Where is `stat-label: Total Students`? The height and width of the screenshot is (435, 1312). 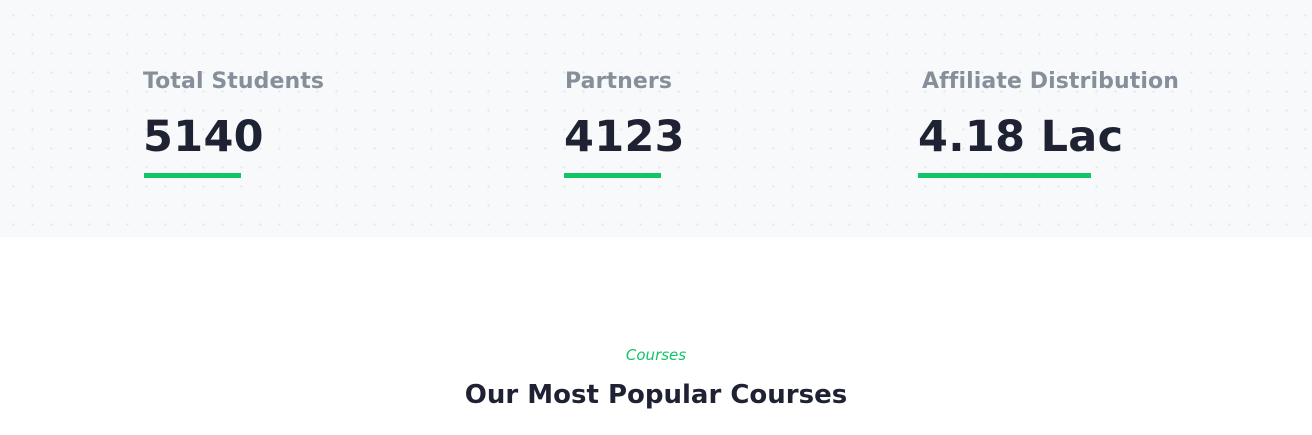 stat-label: Total Students is located at coordinates (234, 81).